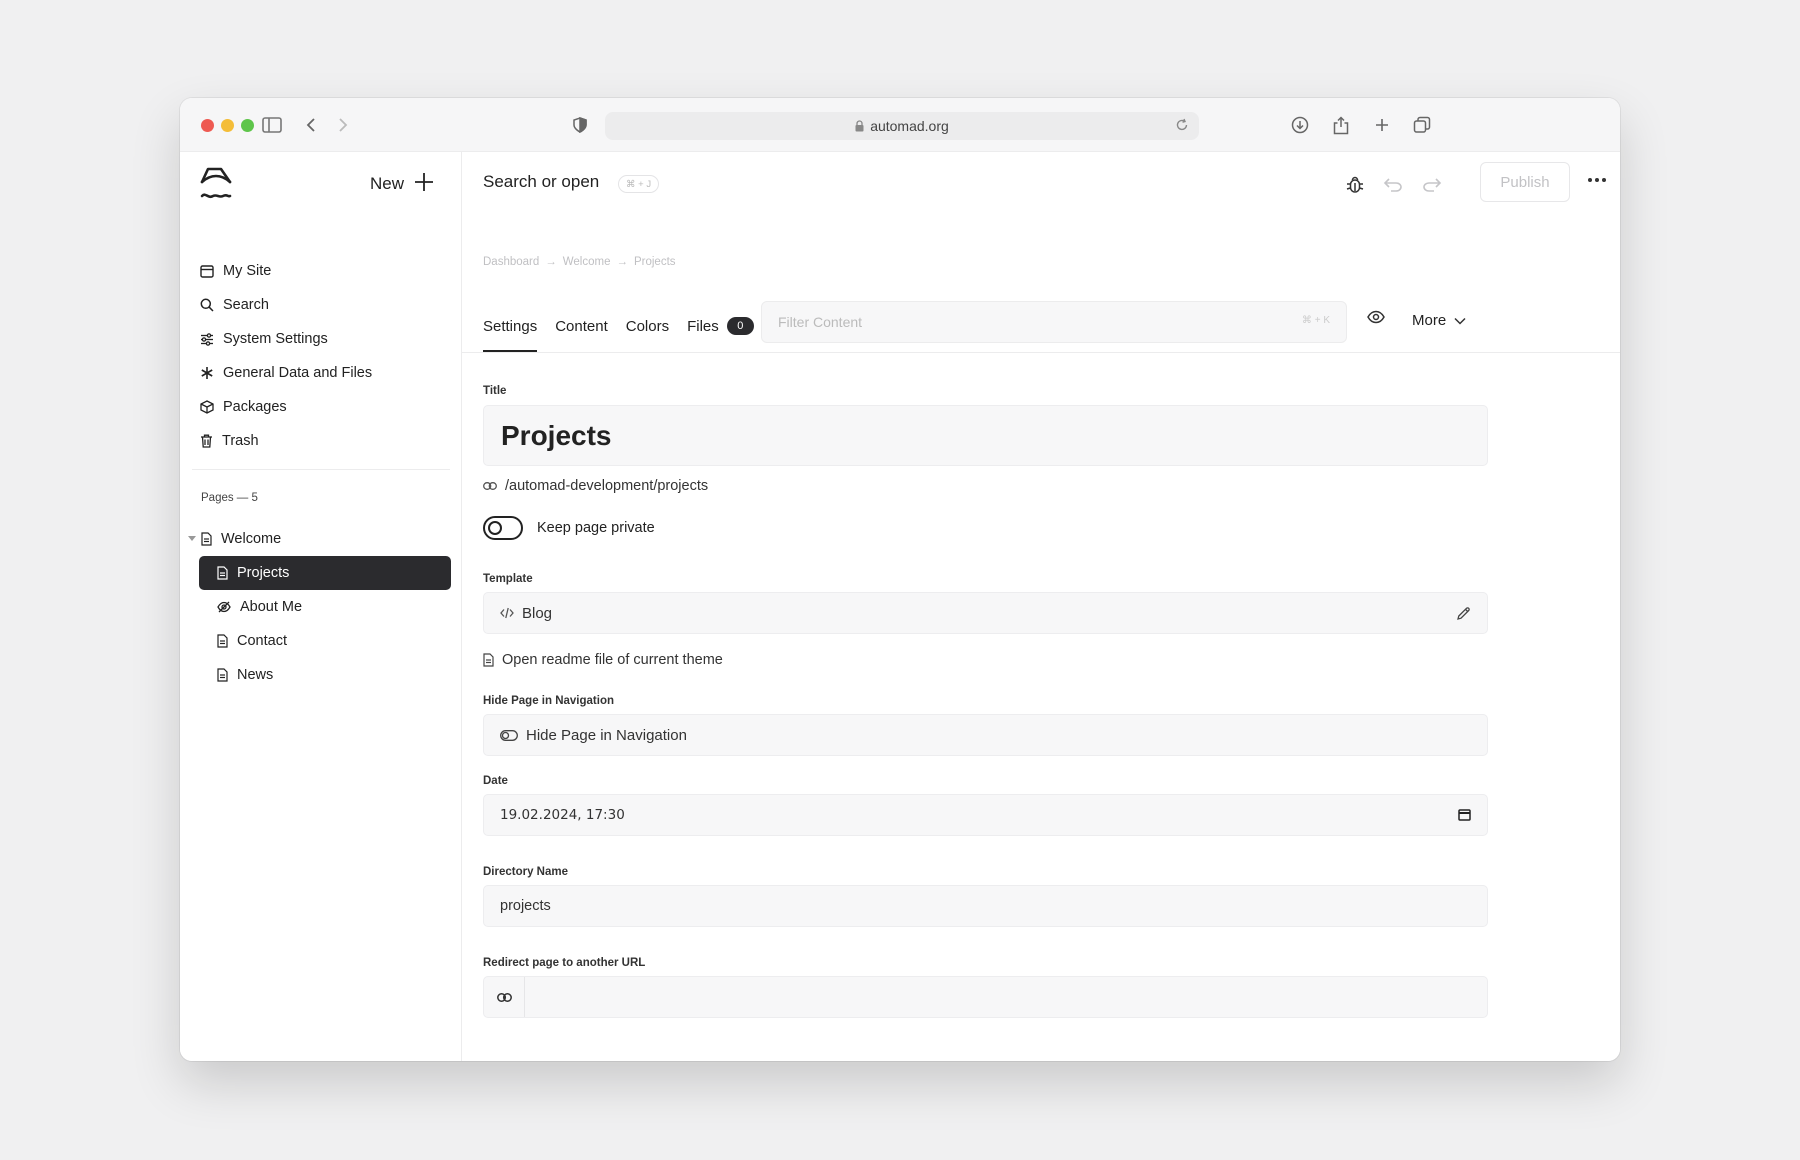  What do you see at coordinates (224, 607) in the screenshot?
I see `eye-slash-icon` at bounding box center [224, 607].